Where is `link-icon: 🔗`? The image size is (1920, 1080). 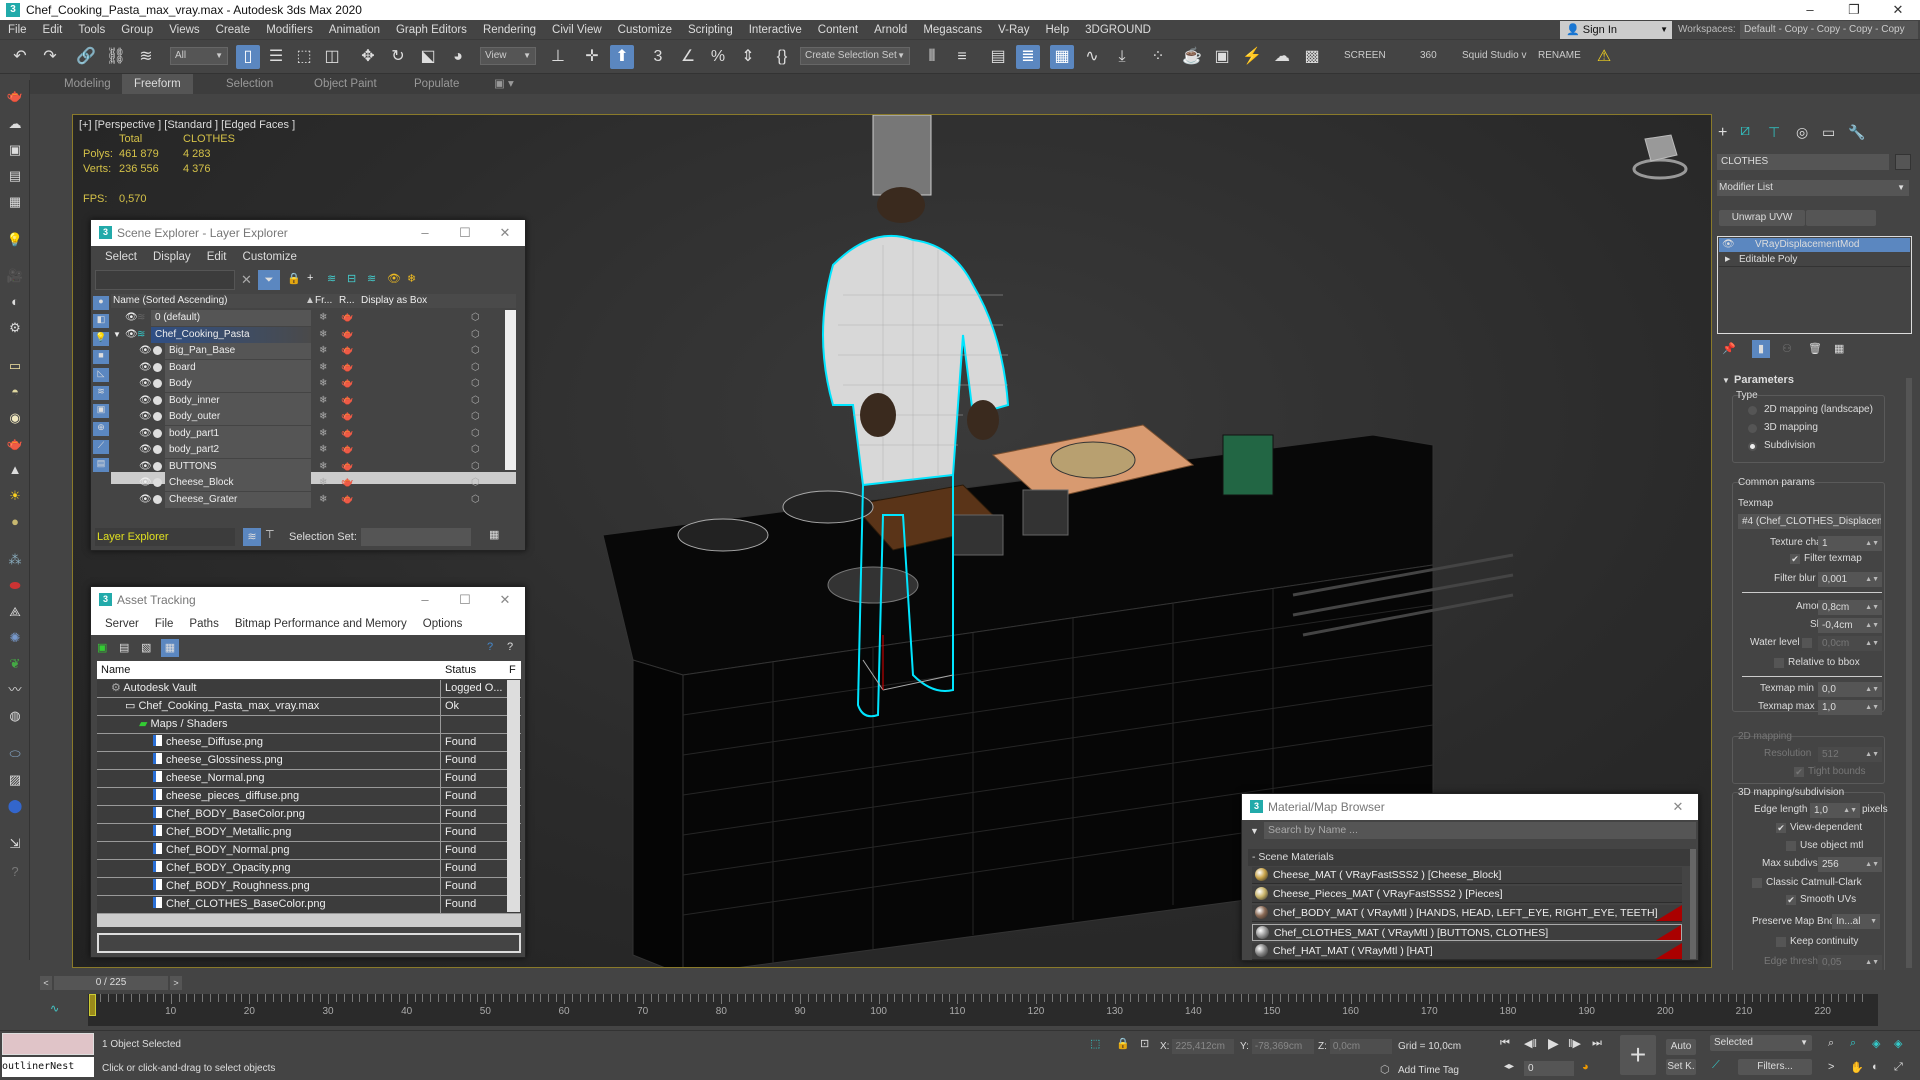 link-icon: 🔗 is located at coordinates (86, 57).